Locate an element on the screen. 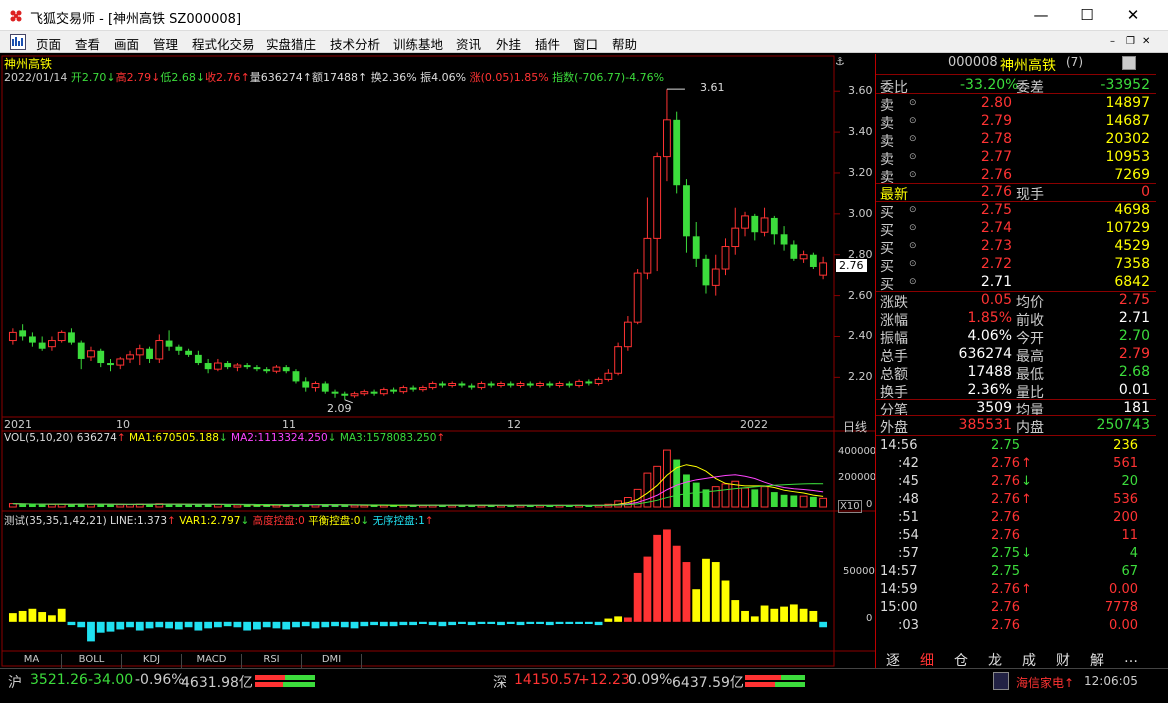 The width and height of the screenshot is (1168, 703). weibi-value: -33.20% is located at coordinates (989, 85).